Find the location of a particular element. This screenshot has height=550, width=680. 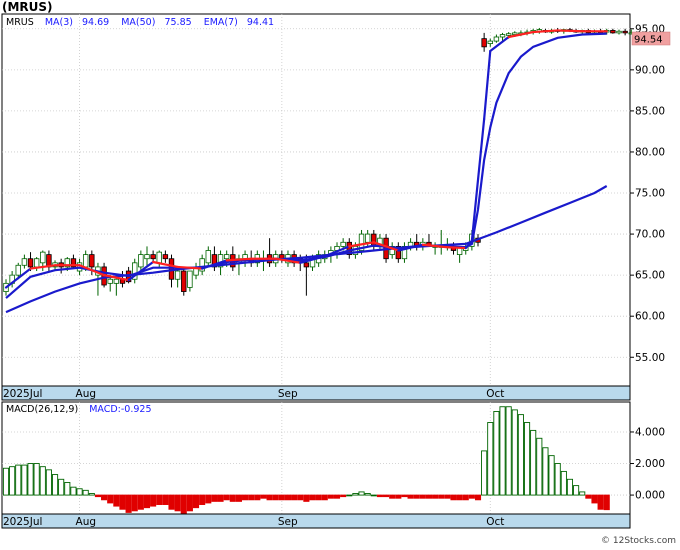

price-y-tick-label: 65.00 is located at coordinates (650, 276).